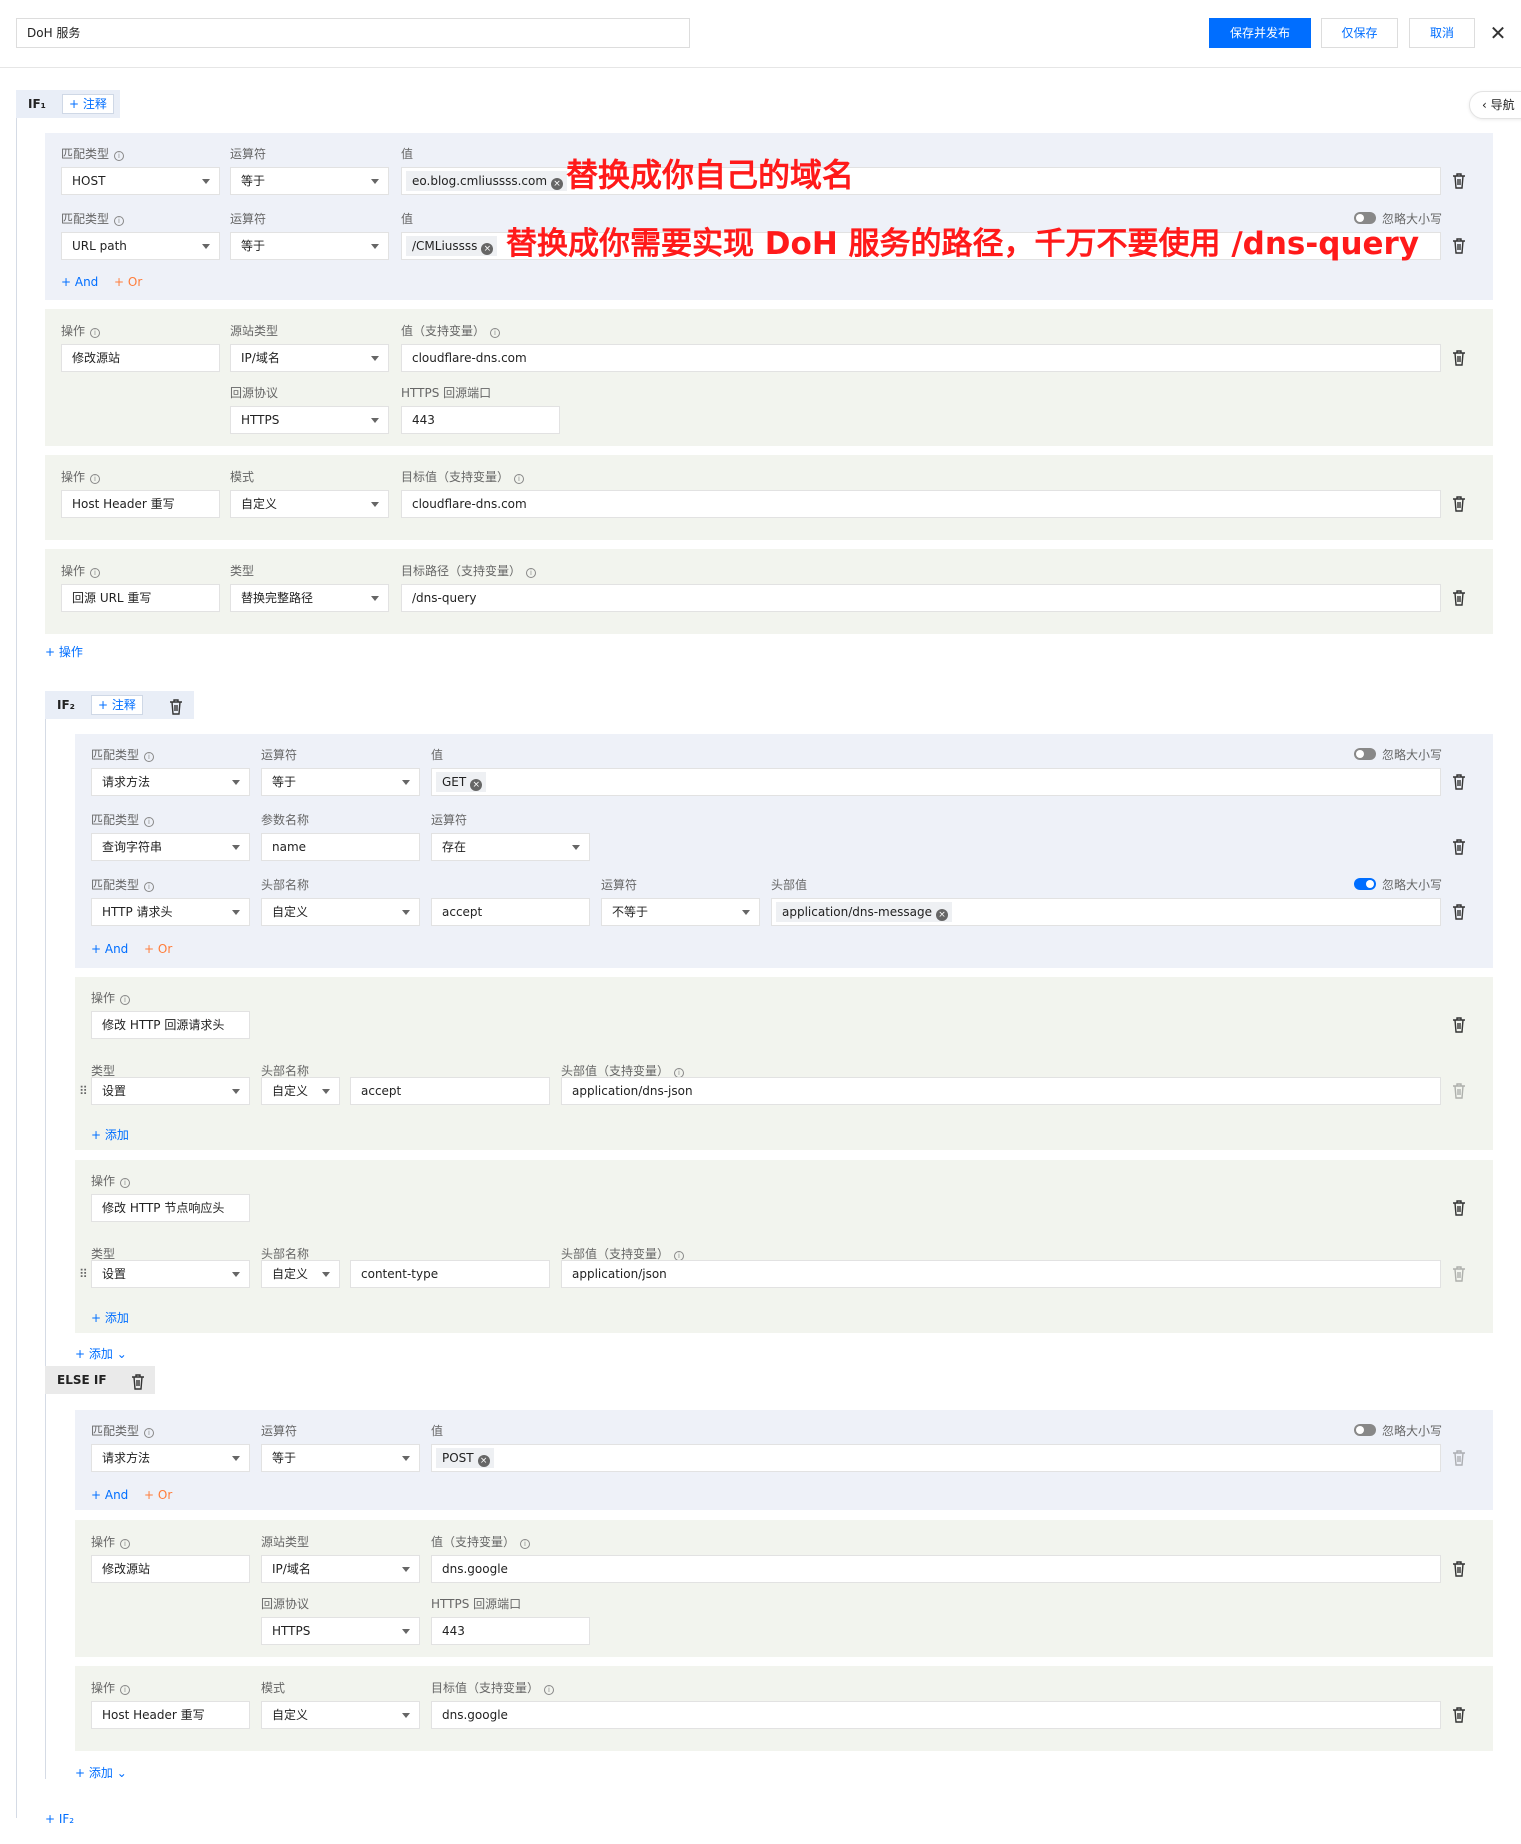 Image resolution: width=1521 pixels, height=1844 pixels. I want to click on match-type-select: 查询字符串, so click(170, 847).